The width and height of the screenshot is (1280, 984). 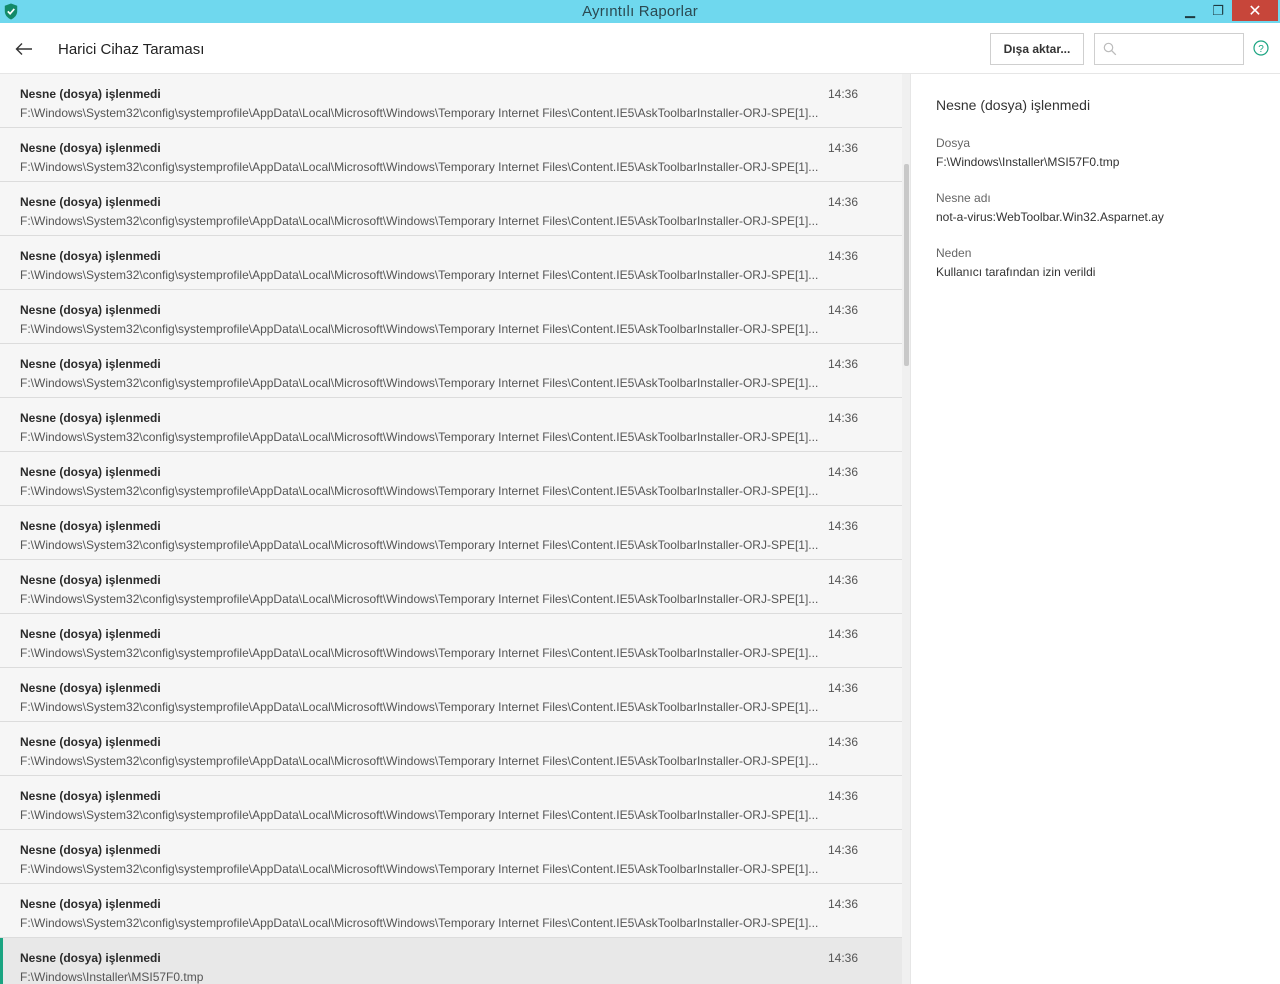 I want to click on search-input, so click(x=1181, y=49).